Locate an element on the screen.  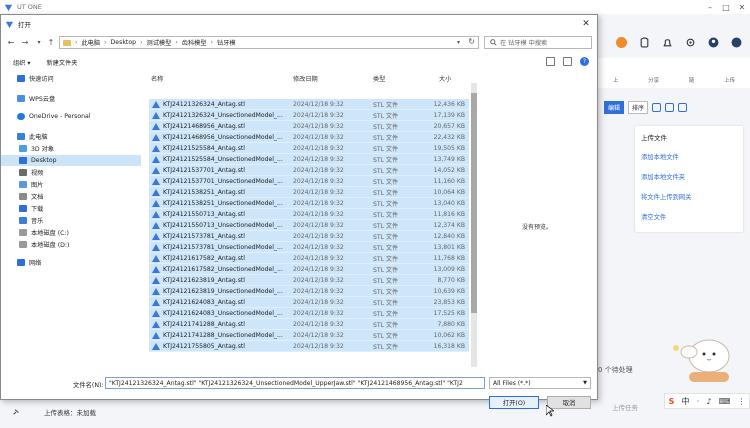
app-logo-circle-icon is located at coordinates (621, 42).